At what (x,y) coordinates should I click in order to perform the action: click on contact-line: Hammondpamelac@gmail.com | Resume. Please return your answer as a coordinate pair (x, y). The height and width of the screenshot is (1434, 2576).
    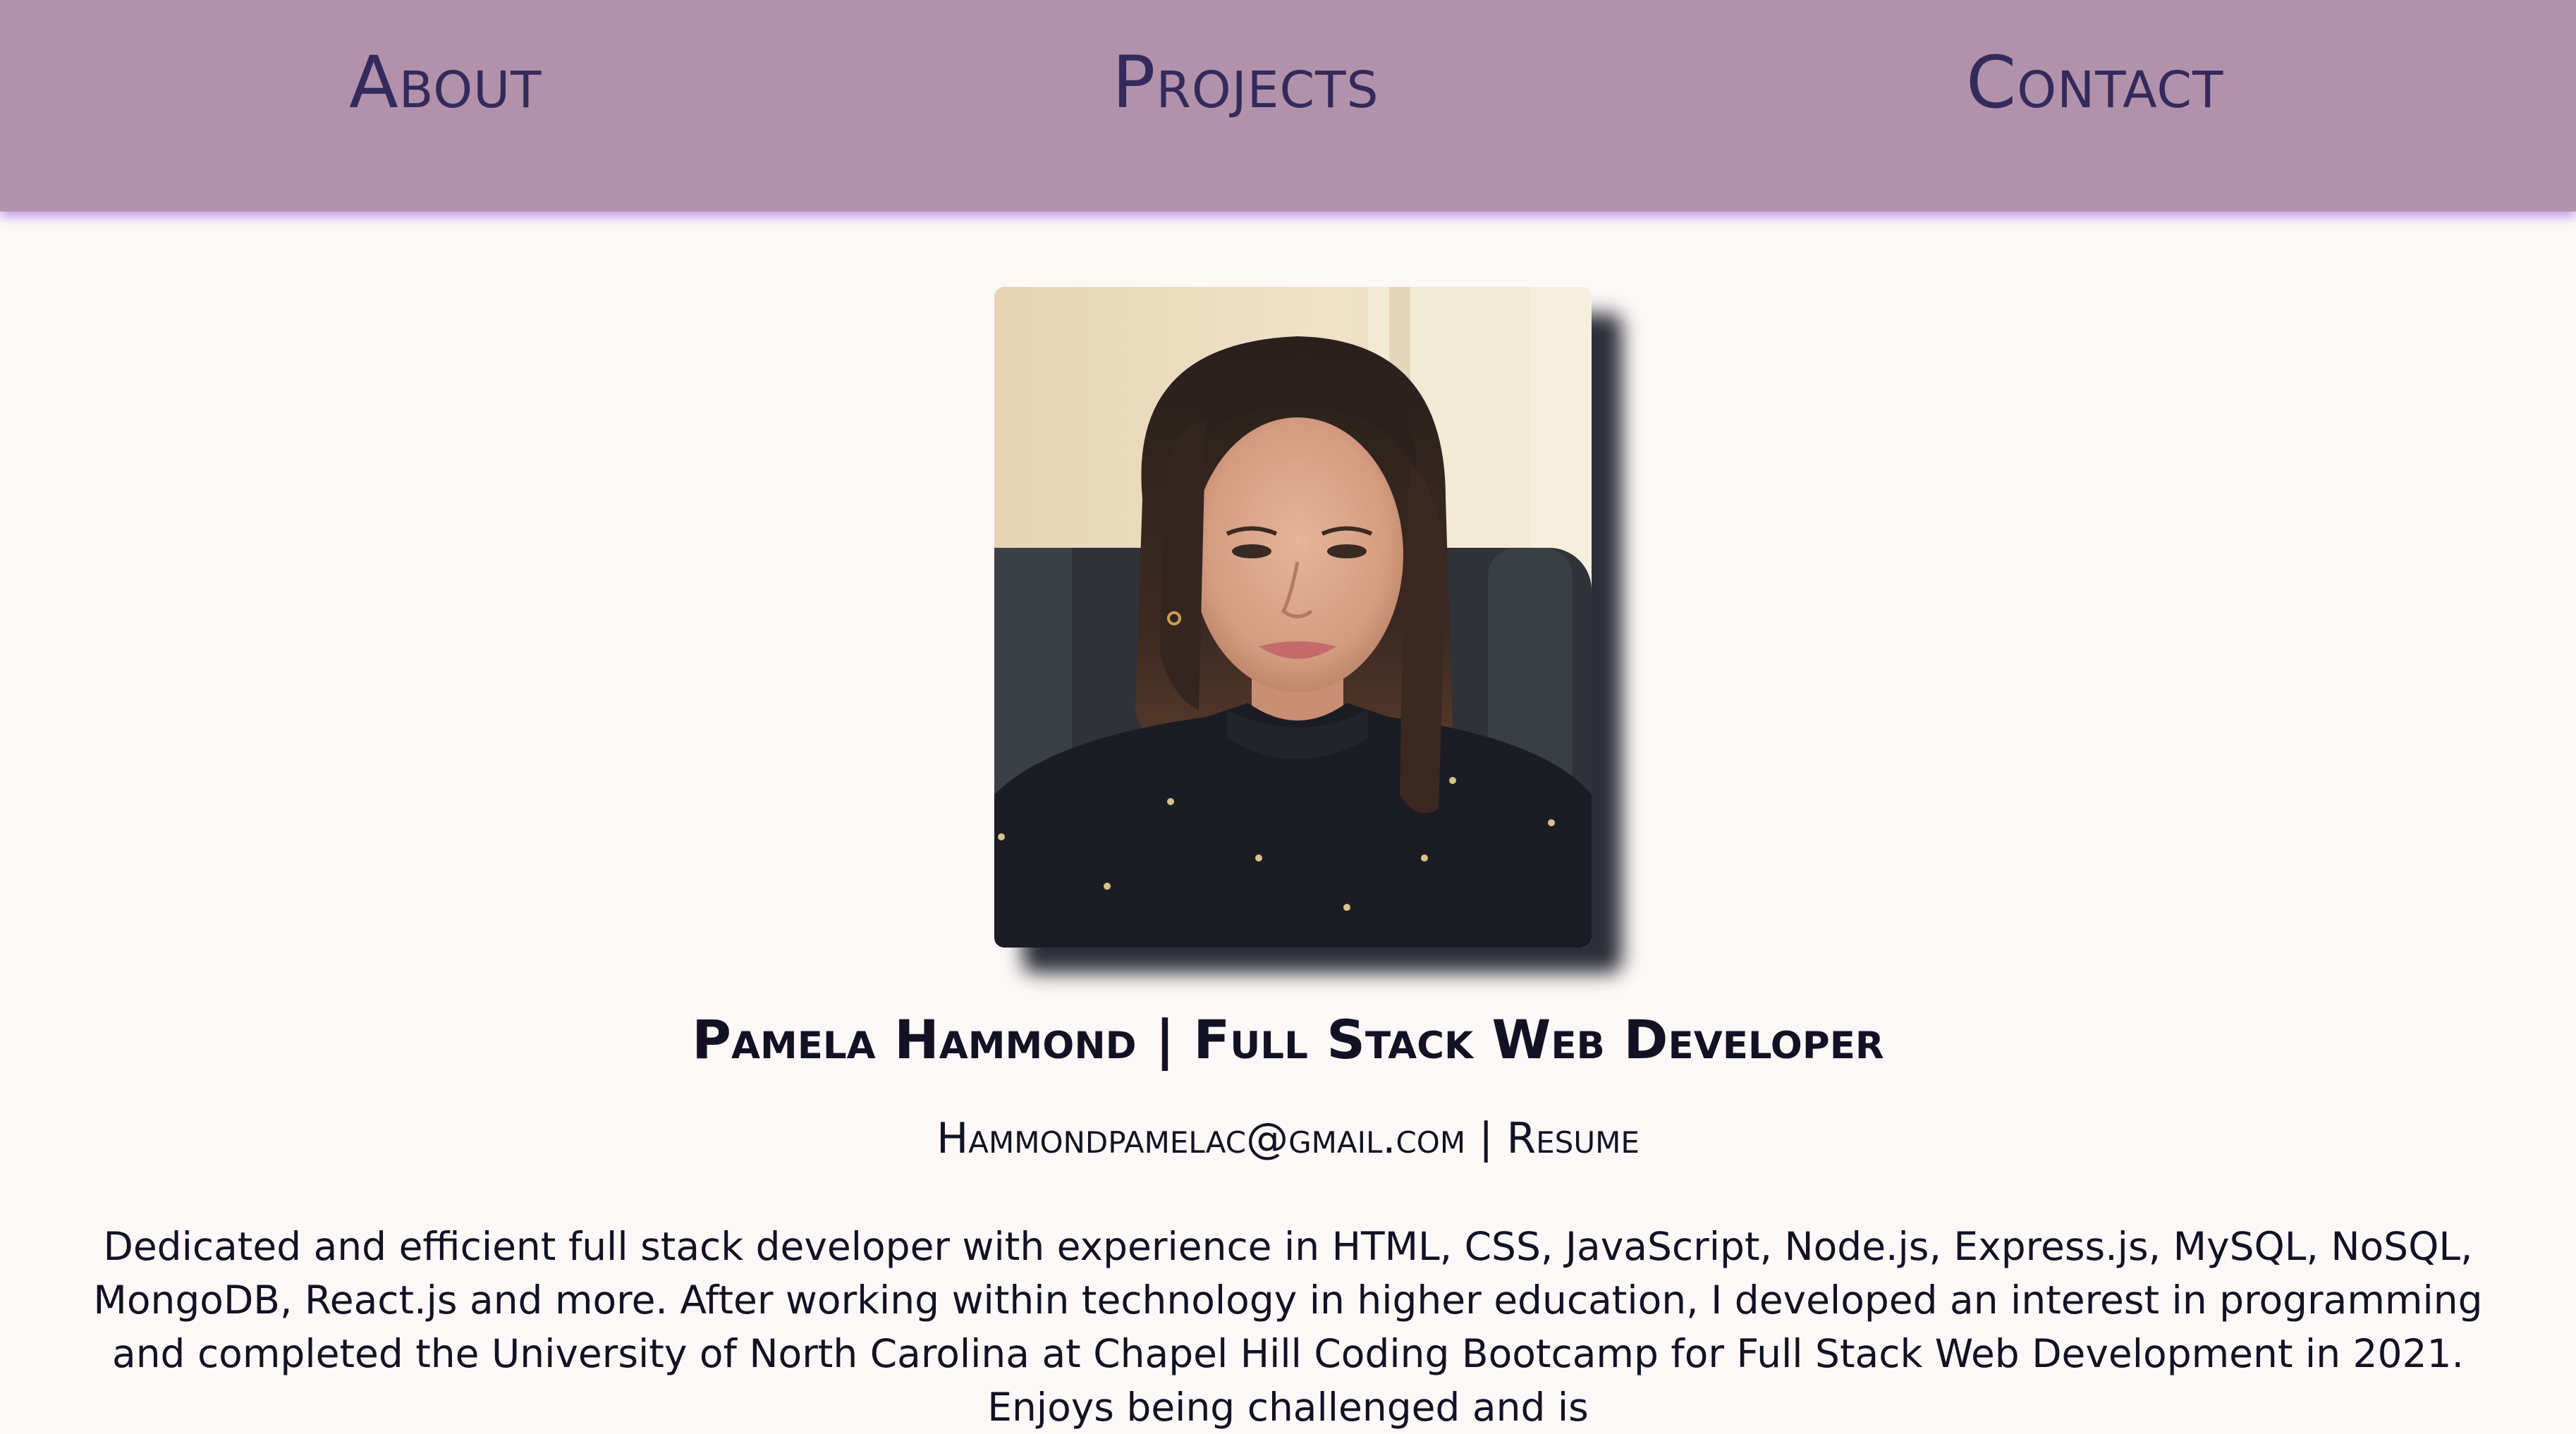
    Looking at the image, I should click on (1288, 1138).